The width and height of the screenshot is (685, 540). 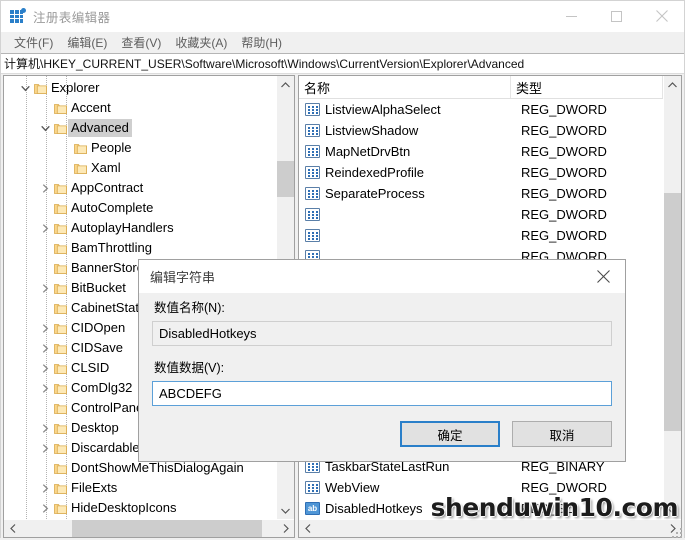 I want to click on column-header-type: 类型, so click(x=587, y=87).